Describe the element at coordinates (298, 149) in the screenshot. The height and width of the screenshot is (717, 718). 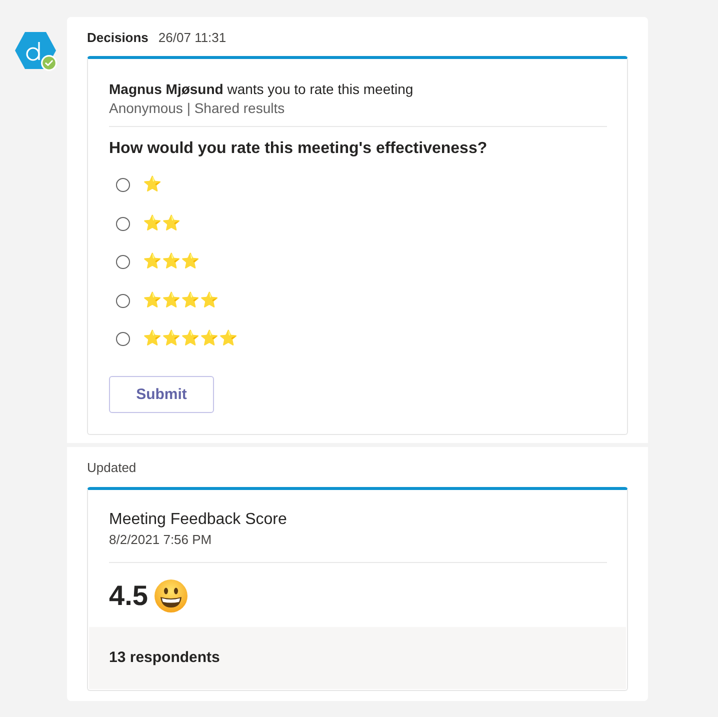
I see `poll-question: How would you rate this meeting's effectiveness?` at that location.